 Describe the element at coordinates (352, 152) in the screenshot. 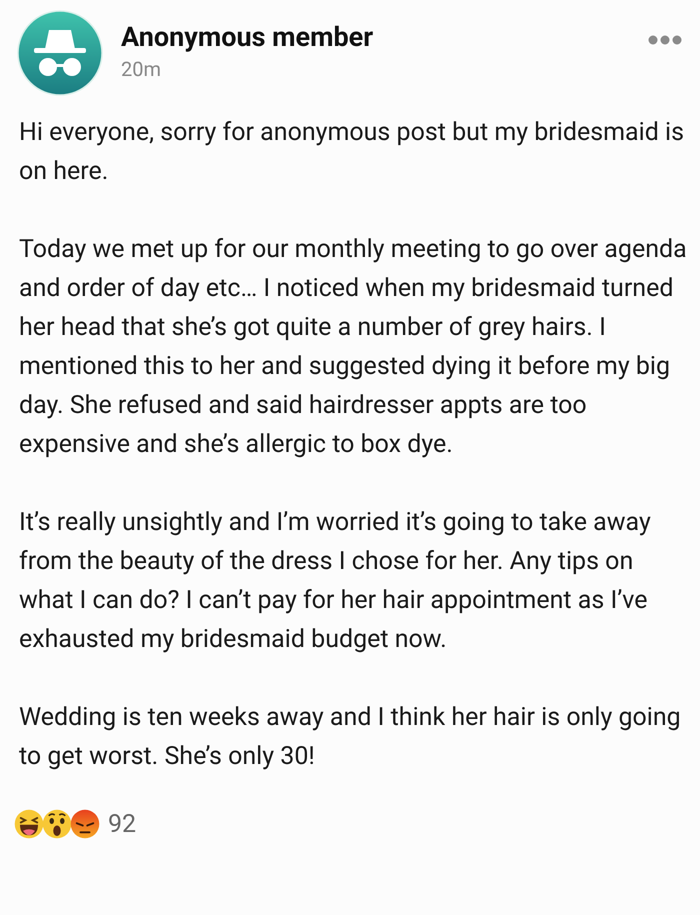

I see `post-paragraph: Hi everyone, sorry for anonymous post but my bridesmaid is on here.` at that location.